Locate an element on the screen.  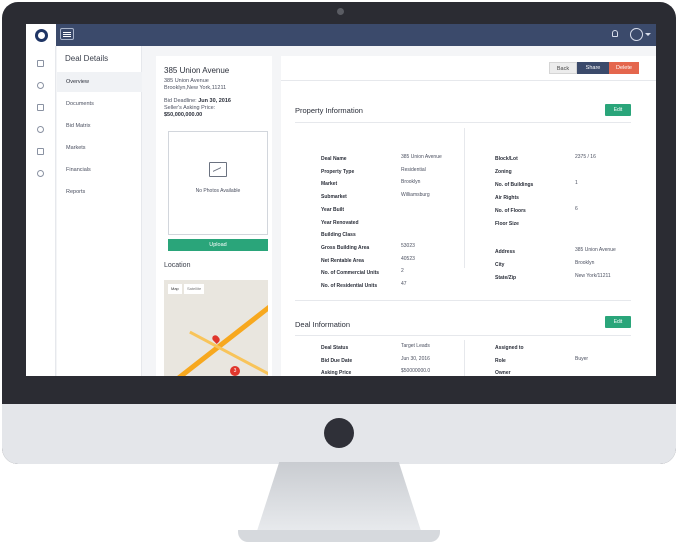
field-label: Block/Lot is located at coordinates (506, 159).